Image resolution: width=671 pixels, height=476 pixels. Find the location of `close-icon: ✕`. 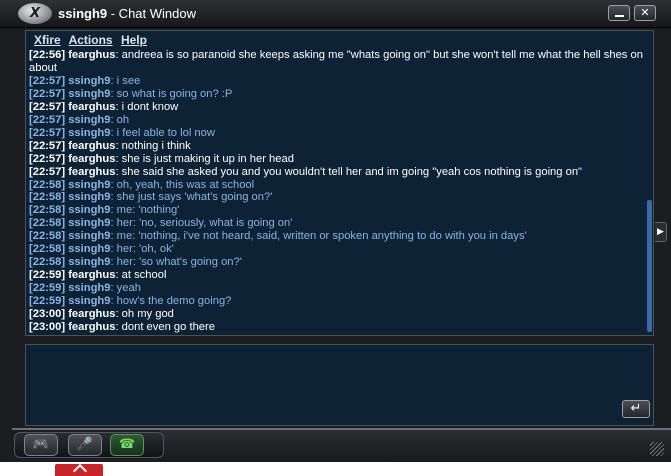

close-icon: ✕ is located at coordinates (645, 12).